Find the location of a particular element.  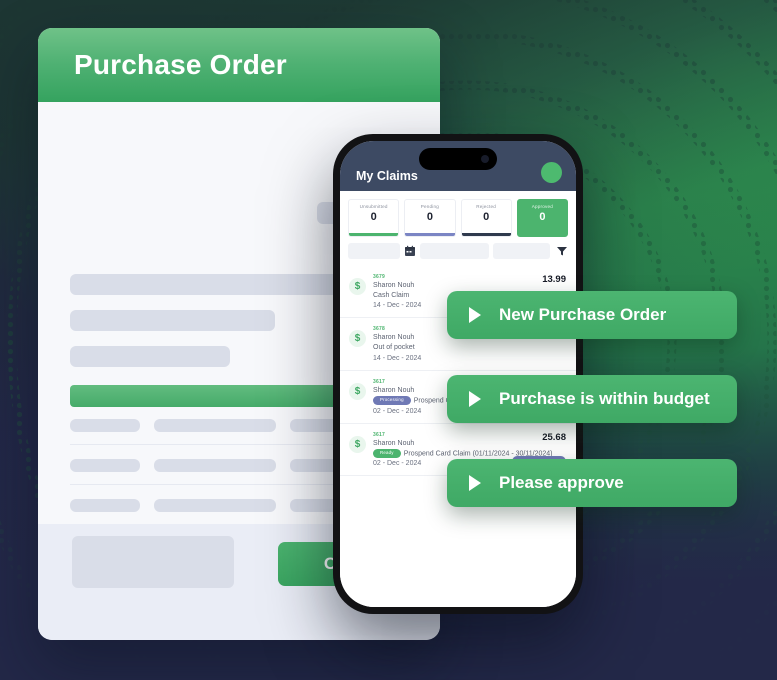

filter-bar is located at coordinates (458, 251).